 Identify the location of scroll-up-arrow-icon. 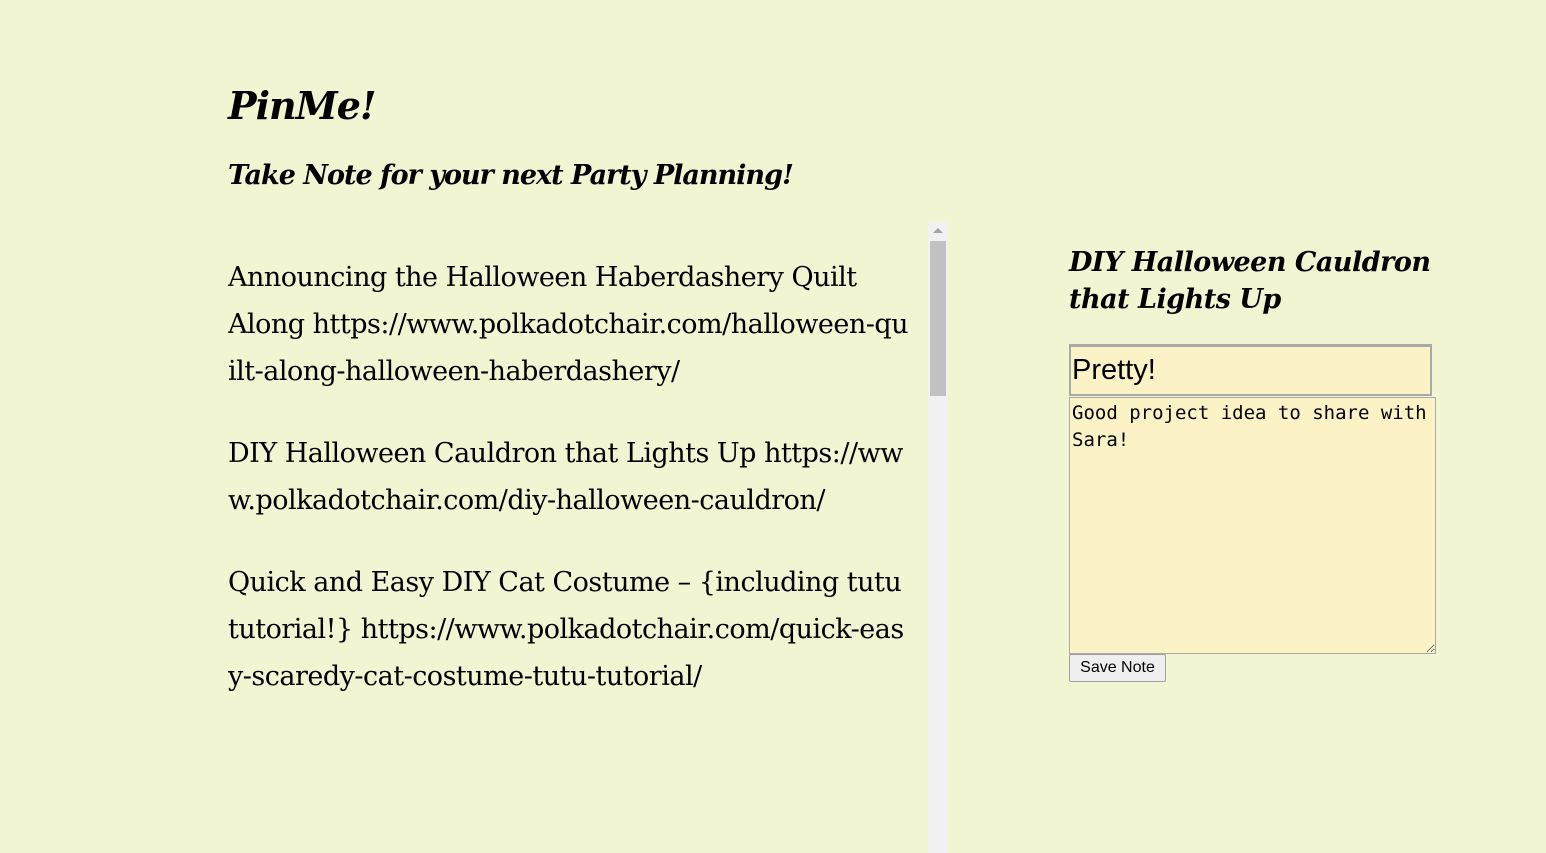
(938, 230).